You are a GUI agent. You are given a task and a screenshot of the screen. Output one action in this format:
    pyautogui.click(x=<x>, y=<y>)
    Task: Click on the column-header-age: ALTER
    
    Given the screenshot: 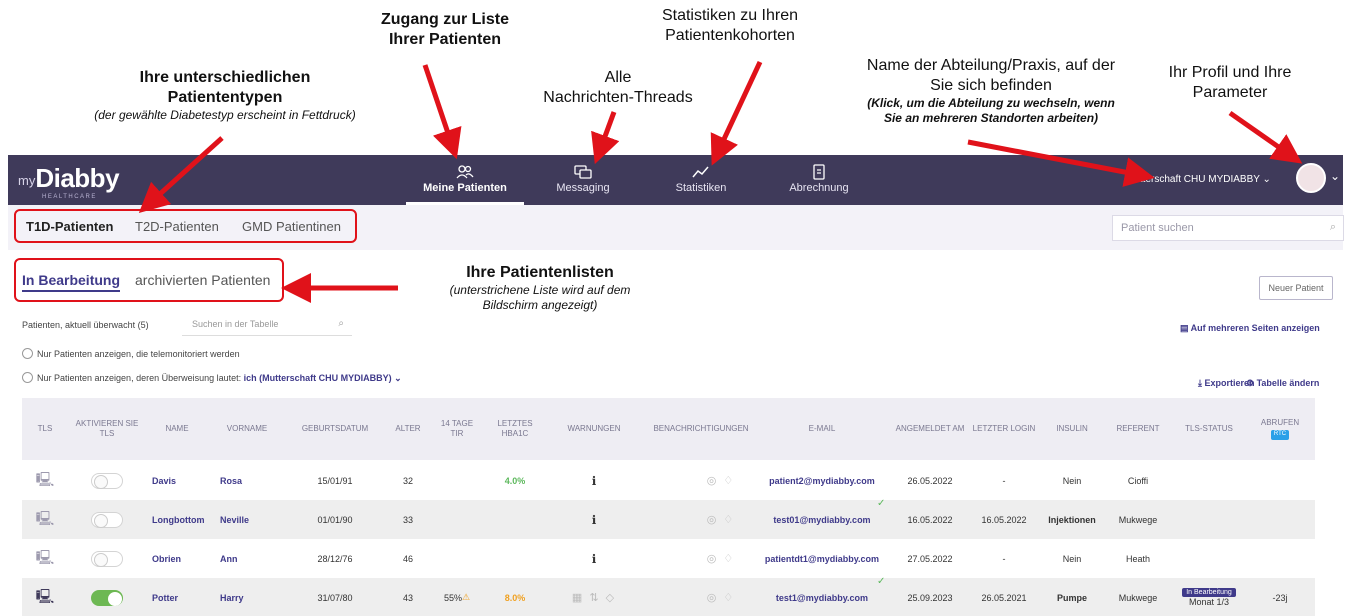 What is the action you would take?
    pyautogui.click(x=408, y=429)
    